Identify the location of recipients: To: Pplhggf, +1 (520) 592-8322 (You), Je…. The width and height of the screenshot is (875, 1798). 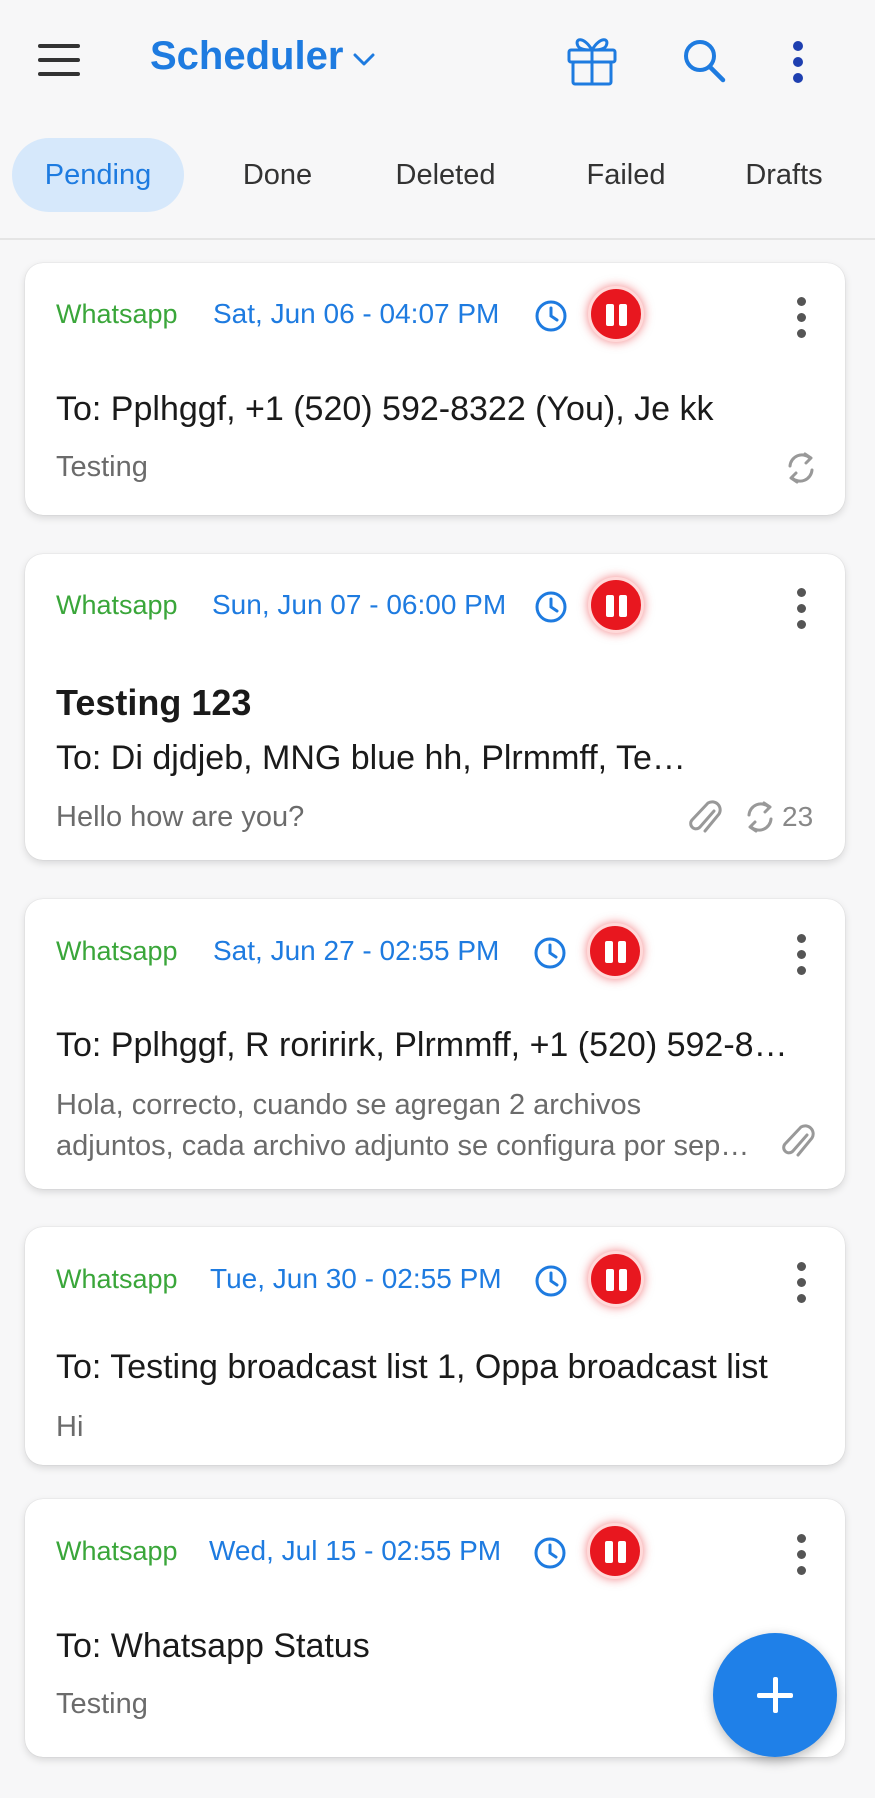
(385, 409).